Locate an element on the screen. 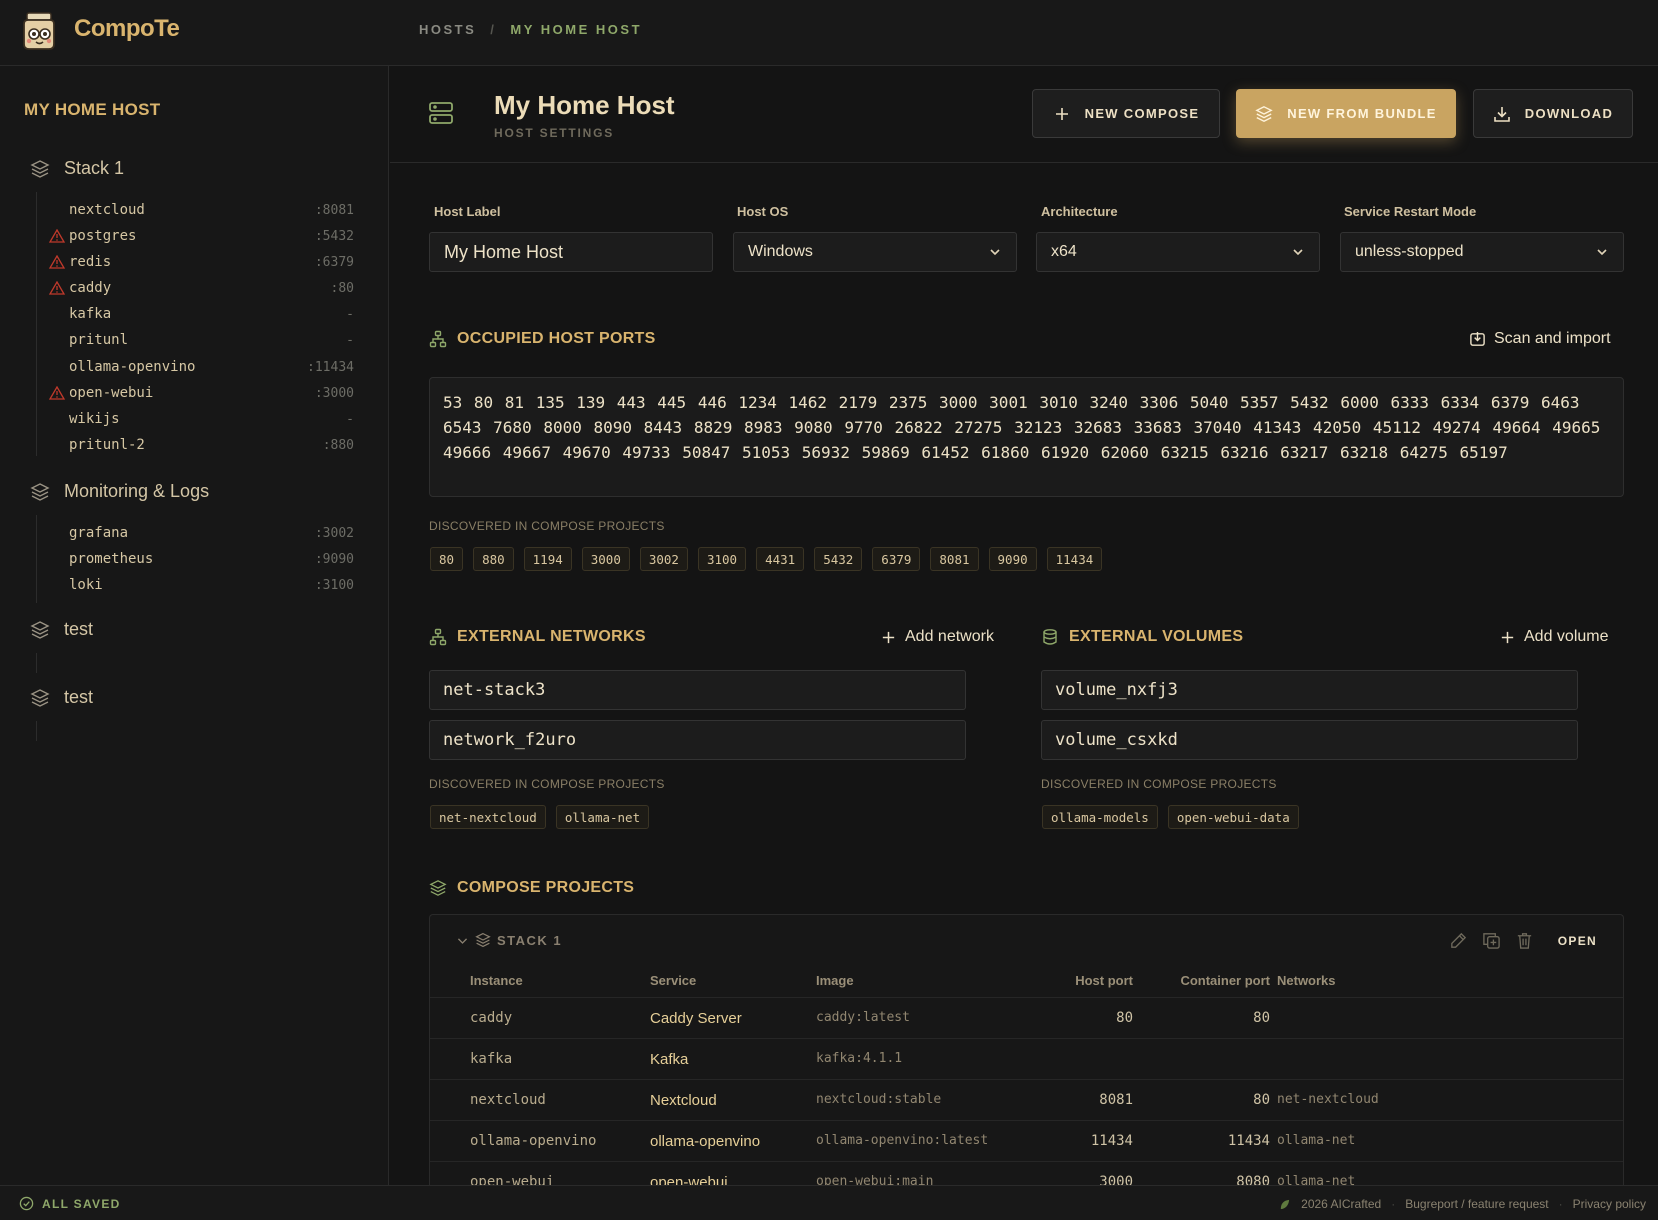 The image size is (1658, 1220). sidebar-group-stack-1: Stack 1 is located at coordinates (77, 168).